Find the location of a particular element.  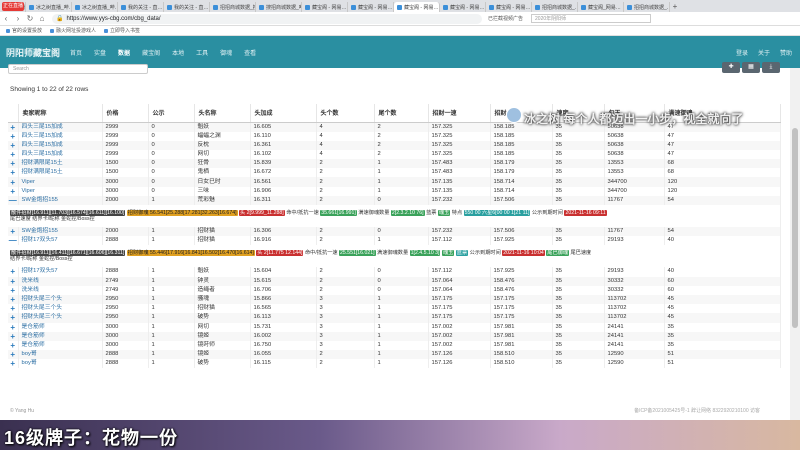

nav-data: 数据 is located at coordinates (124, 52).